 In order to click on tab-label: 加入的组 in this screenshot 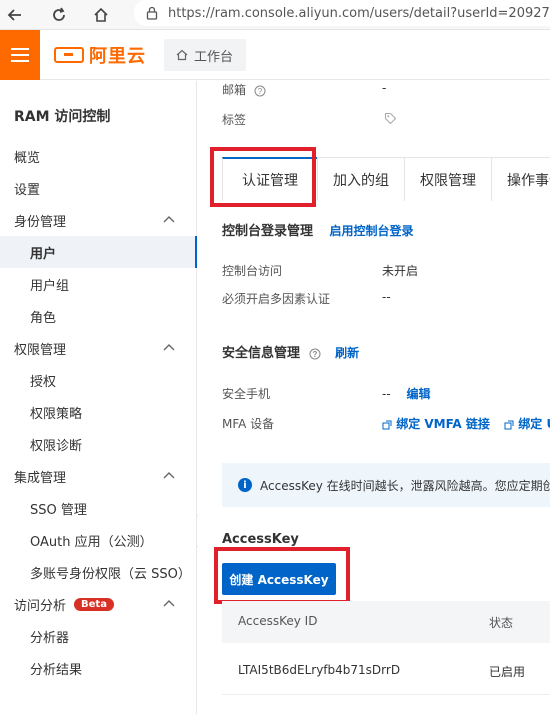, I will do `click(361, 180)`.